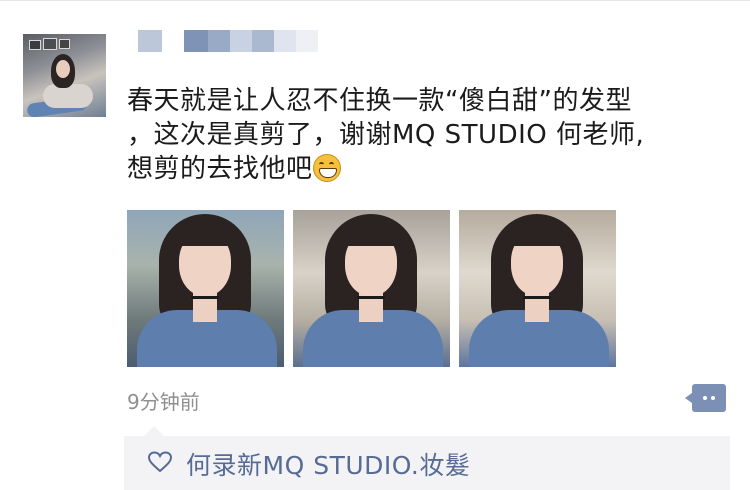 Image resolution: width=750 pixels, height=490 pixels. What do you see at coordinates (427, 169) in the screenshot?
I see `post-text-line: 想剪的去找他吧` at bounding box center [427, 169].